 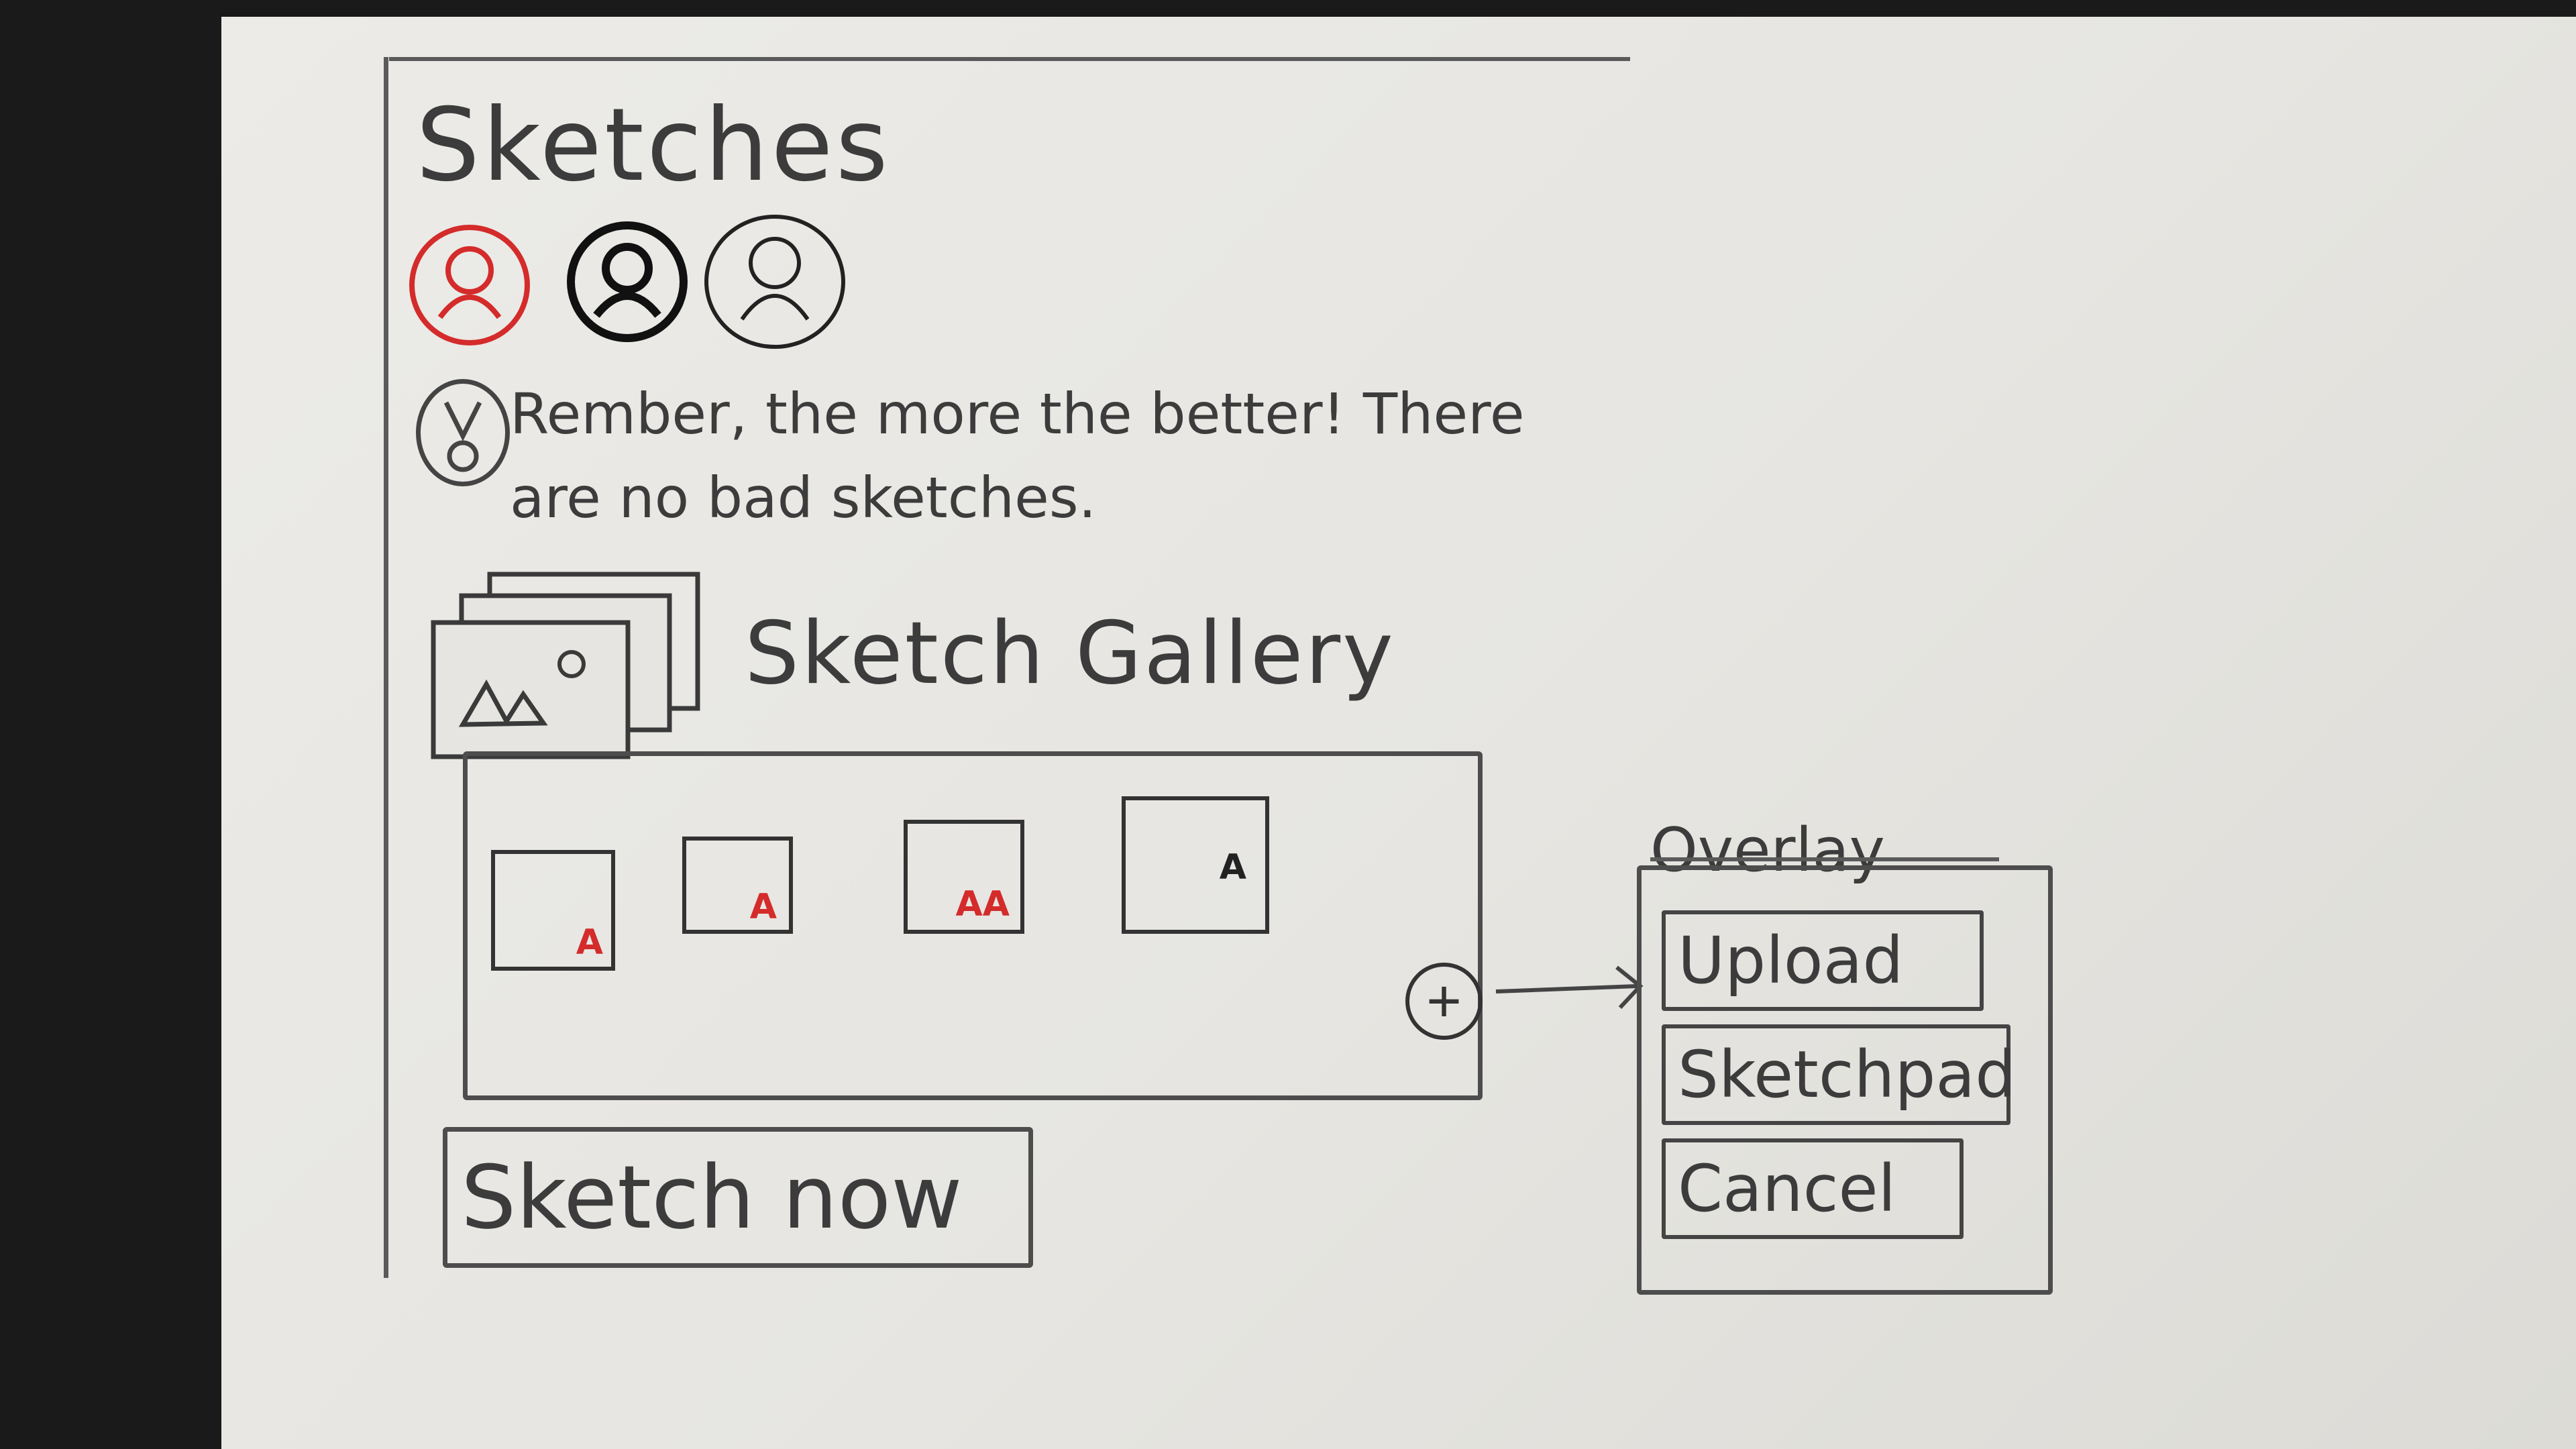 I want to click on arrow-right-icon, so click(x=1569, y=987).